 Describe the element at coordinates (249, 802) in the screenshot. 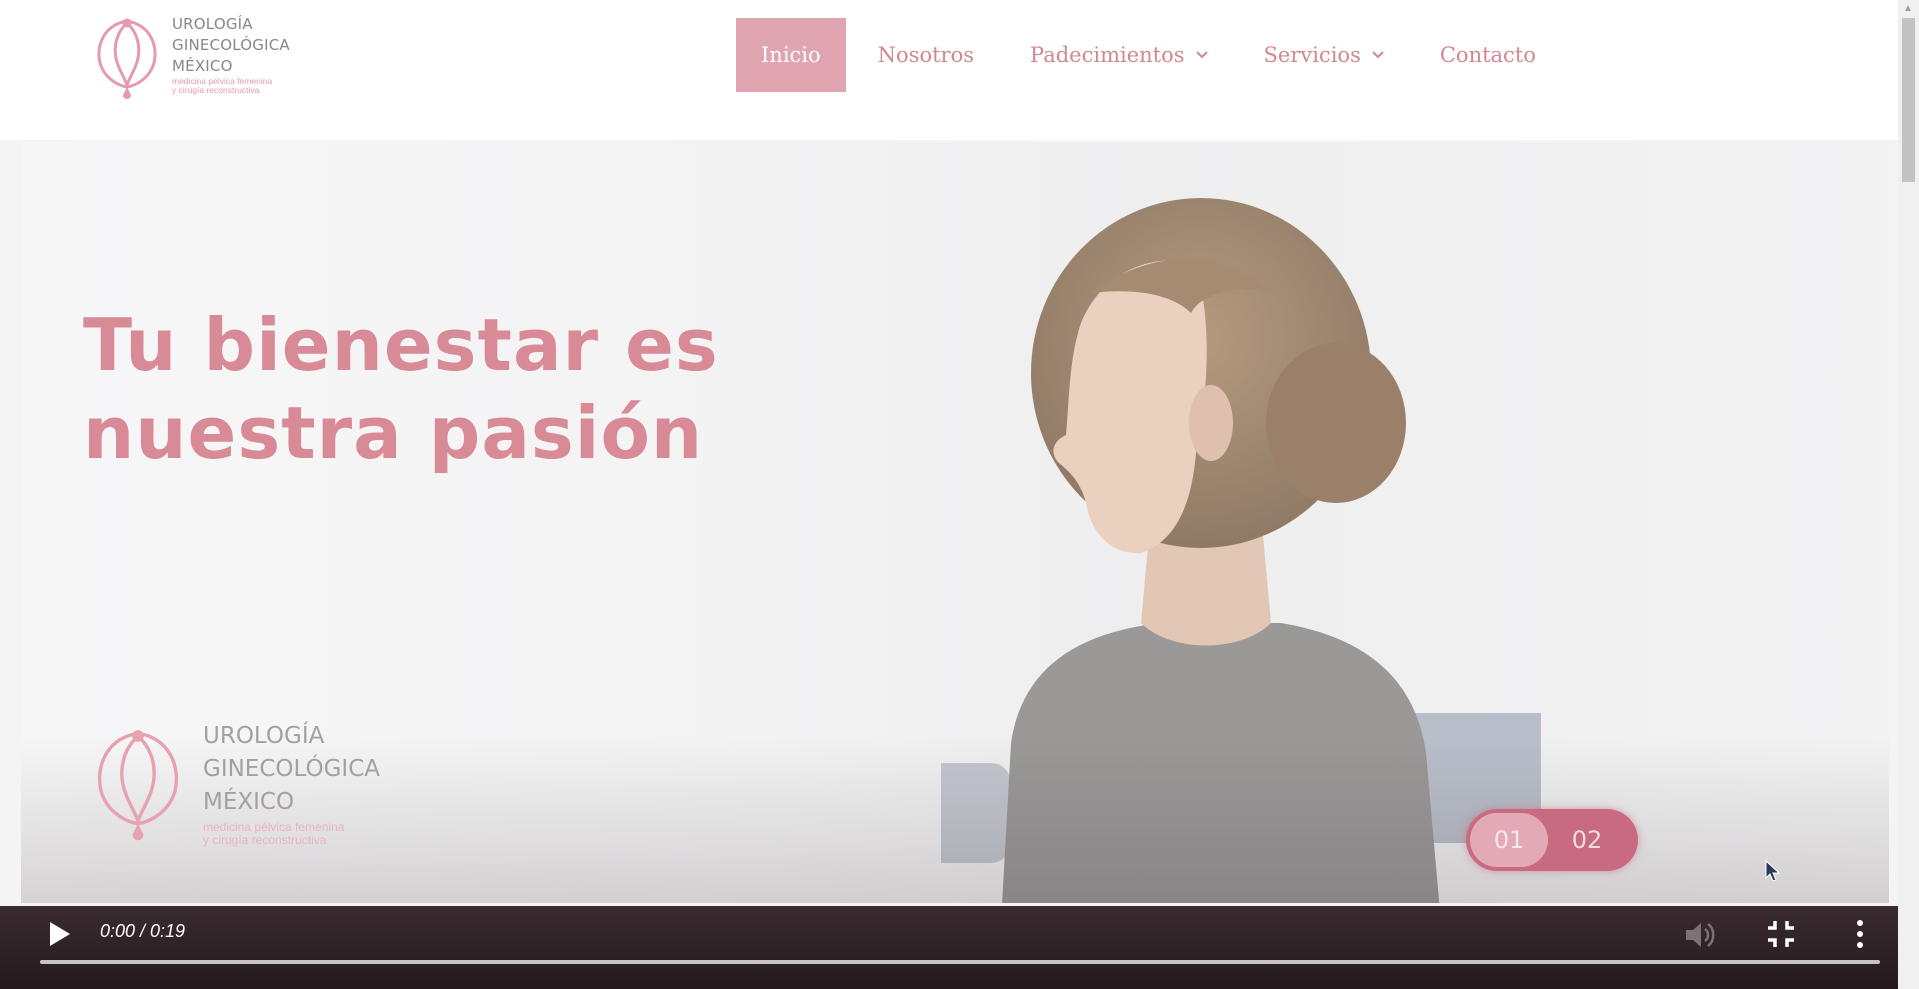

I see `hero-logo-line-3: MÉXICO` at that location.